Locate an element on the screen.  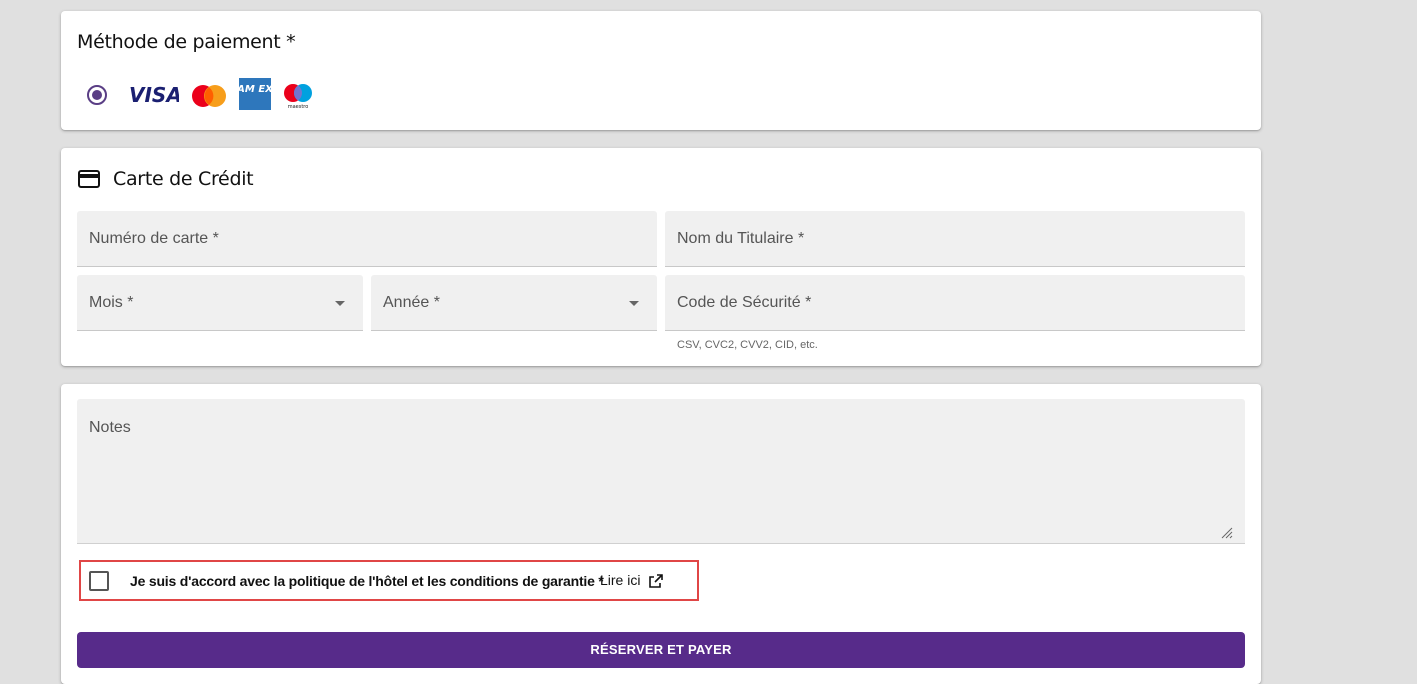
payment-method-title: Méthode de paiement * is located at coordinates (186, 42).